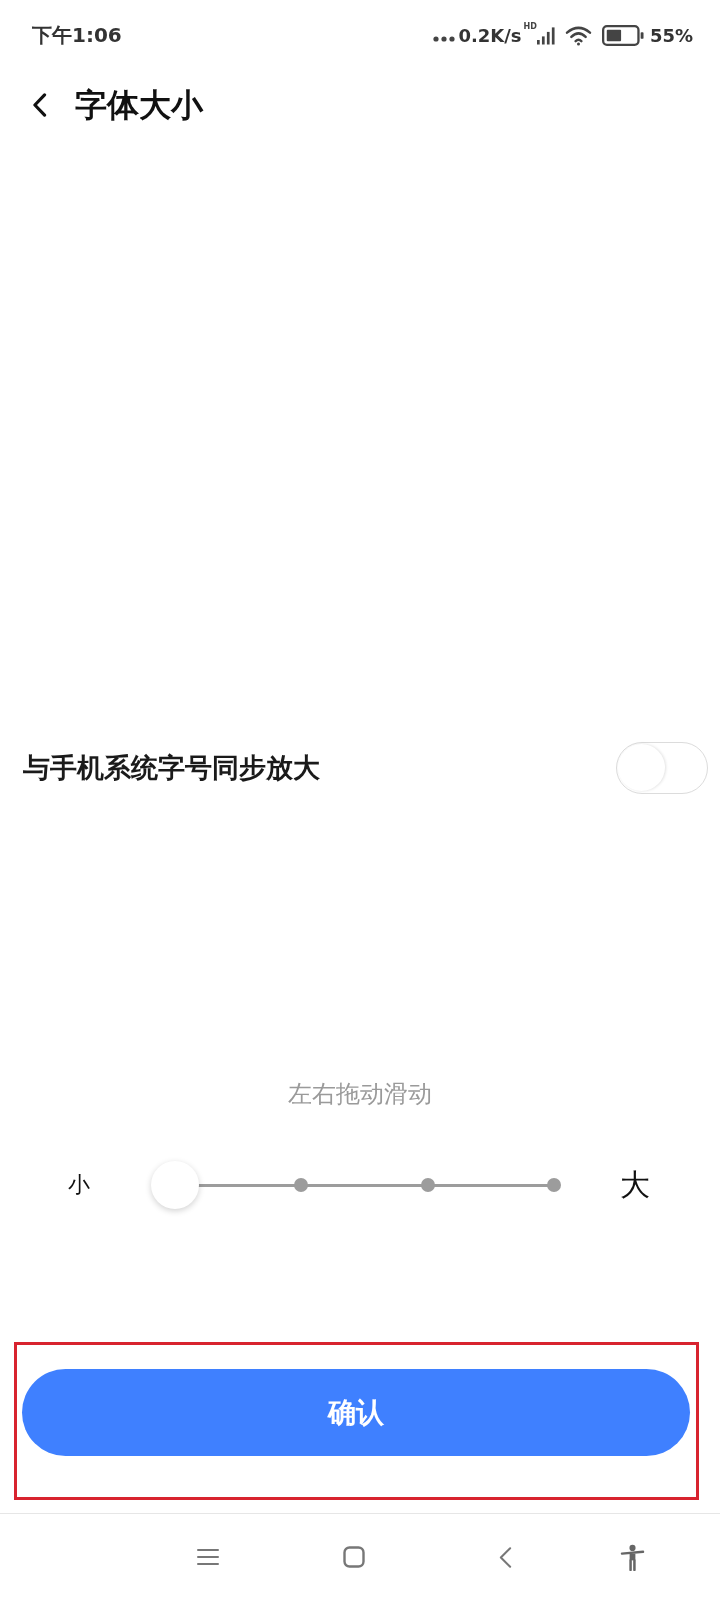 This screenshot has width=720, height=1600. Describe the element at coordinates (578, 35) in the screenshot. I see `wifi-icon` at that location.